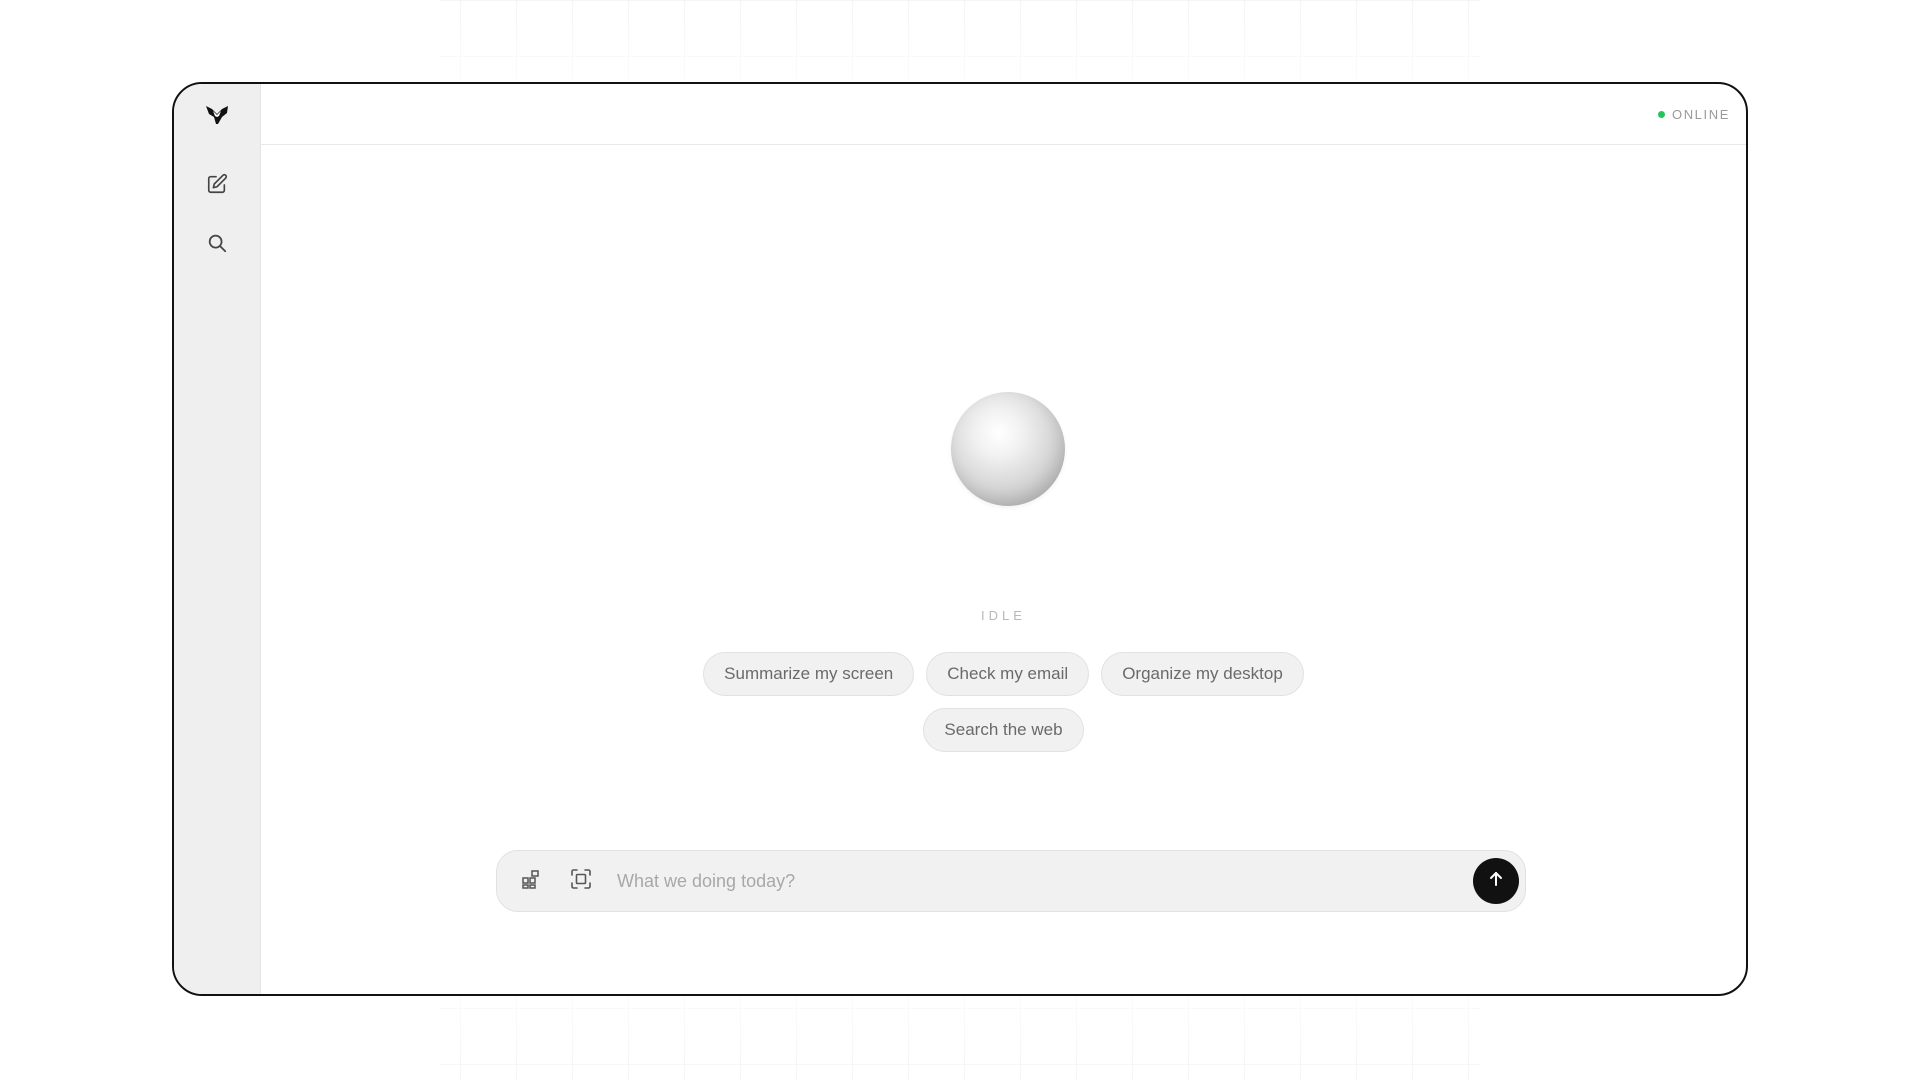 The height and width of the screenshot is (1080, 1920). I want to click on suggestion-row: Search the web, so click(1003, 730).